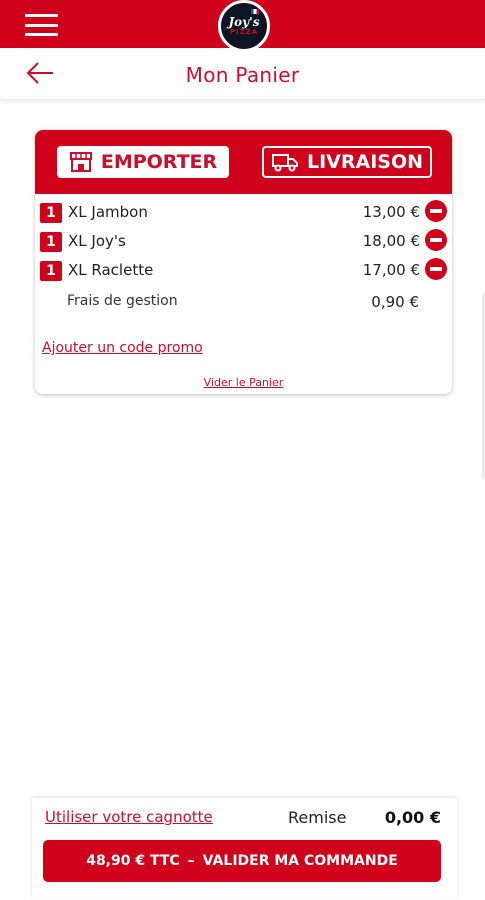 This screenshot has width=485, height=900. What do you see at coordinates (412, 817) in the screenshot?
I see `remise-value: 0,00 €` at bounding box center [412, 817].